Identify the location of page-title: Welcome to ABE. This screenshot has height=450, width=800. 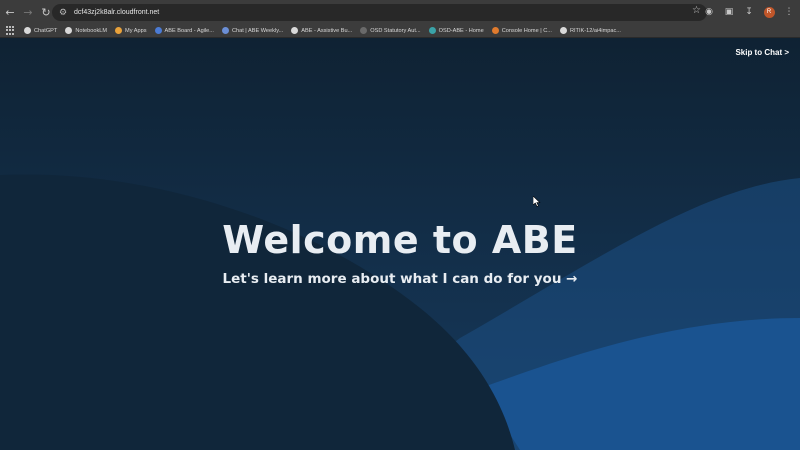
(400, 240).